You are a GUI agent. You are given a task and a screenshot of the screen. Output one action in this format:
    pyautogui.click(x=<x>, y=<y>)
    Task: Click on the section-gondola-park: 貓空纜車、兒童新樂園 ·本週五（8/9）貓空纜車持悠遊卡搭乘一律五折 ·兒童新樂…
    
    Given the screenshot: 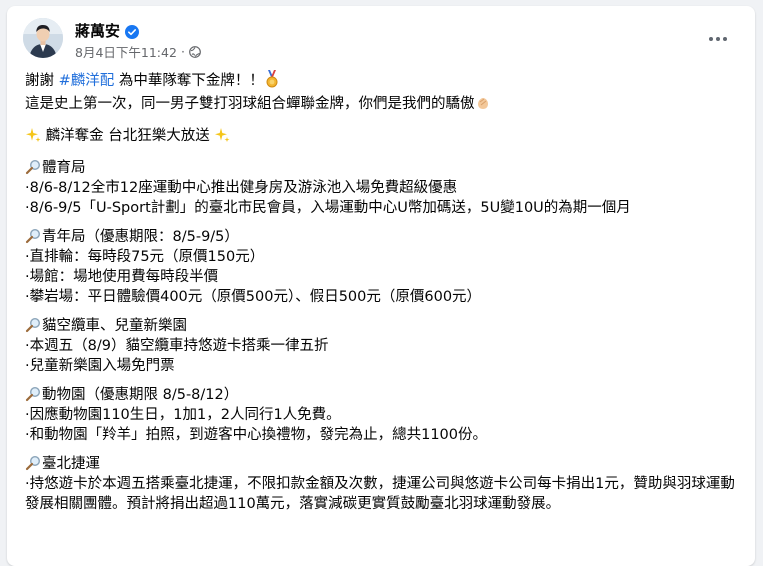 What is the action you would take?
    pyautogui.click(x=384, y=346)
    